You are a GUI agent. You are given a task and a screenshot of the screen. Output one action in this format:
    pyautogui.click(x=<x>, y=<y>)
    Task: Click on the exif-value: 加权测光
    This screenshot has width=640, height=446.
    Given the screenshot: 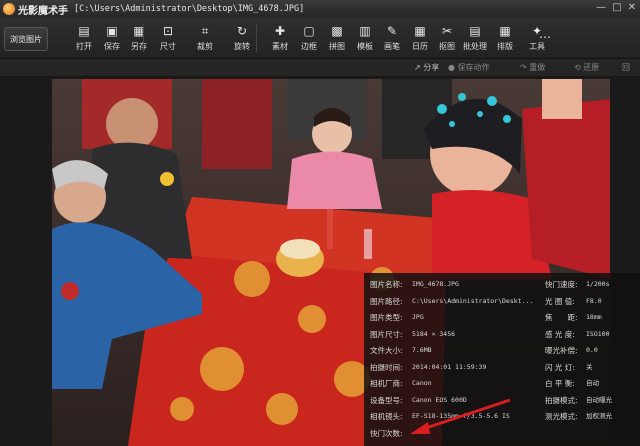 What is the action you would take?
    pyautogui.click(x=599, y=416)
    